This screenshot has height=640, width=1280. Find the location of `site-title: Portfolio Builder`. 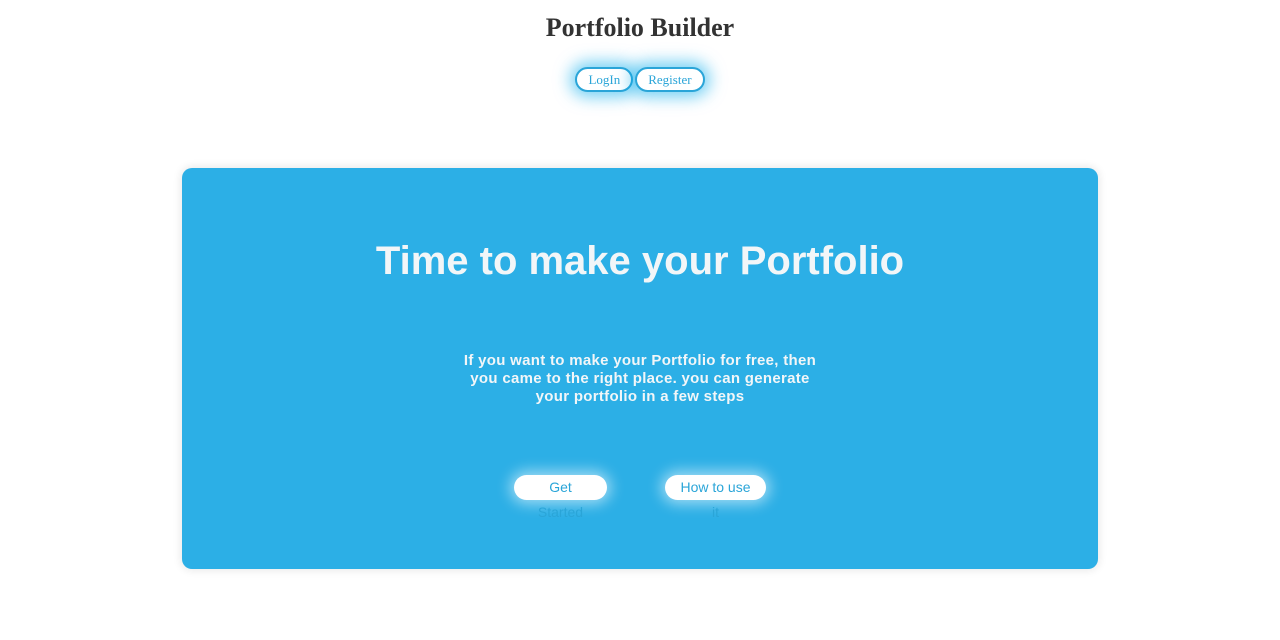

site-title: Portfolio Builder is located at coordinates (640, 27).